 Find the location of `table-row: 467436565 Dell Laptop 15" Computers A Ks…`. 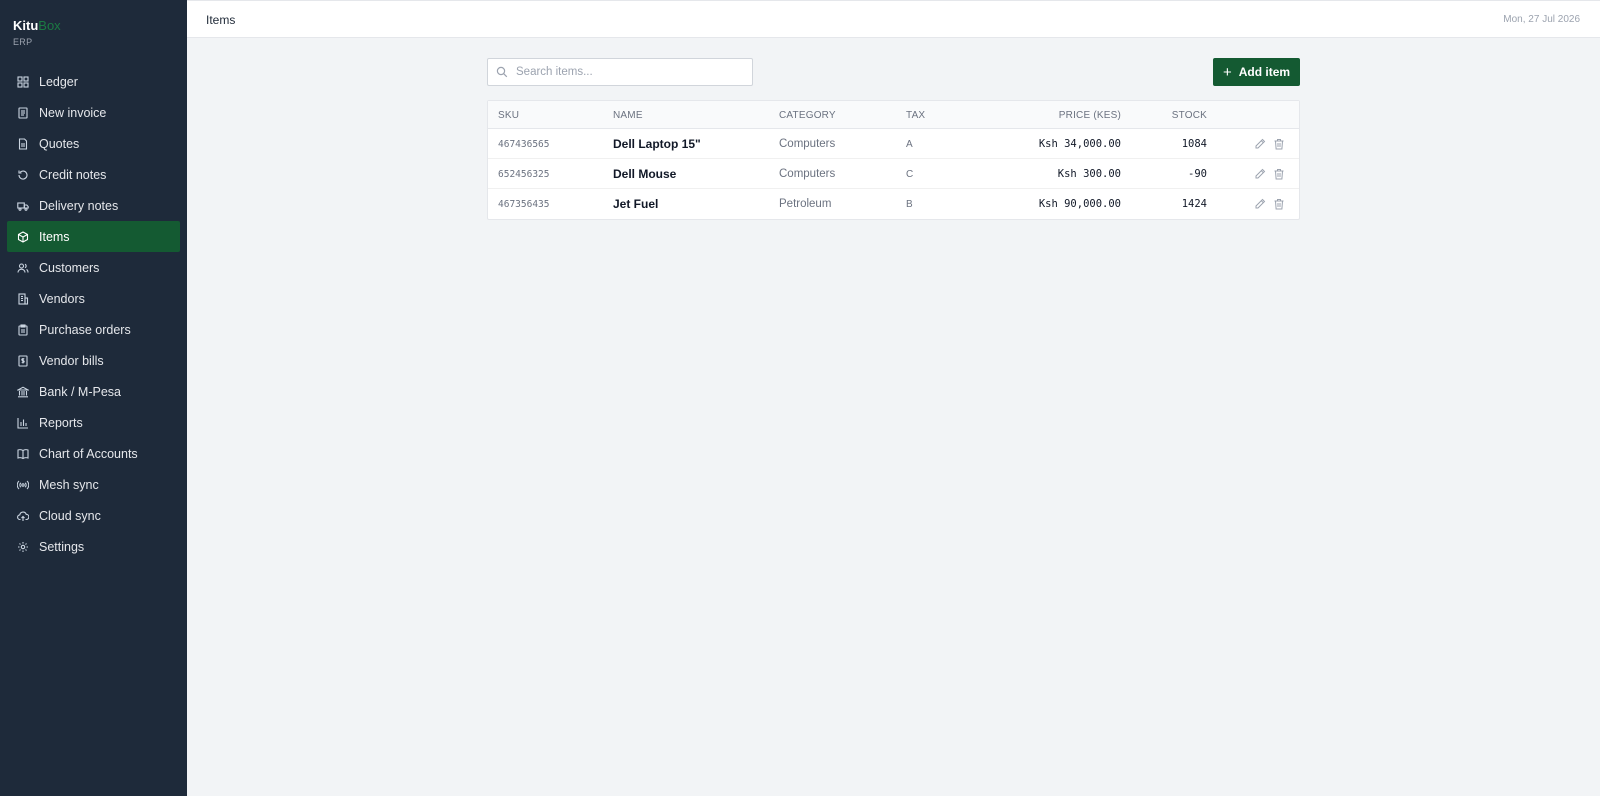

table-row: 467436565 Dell Laptop 15" Computers A Ks… is located at coordinates (893, 144).